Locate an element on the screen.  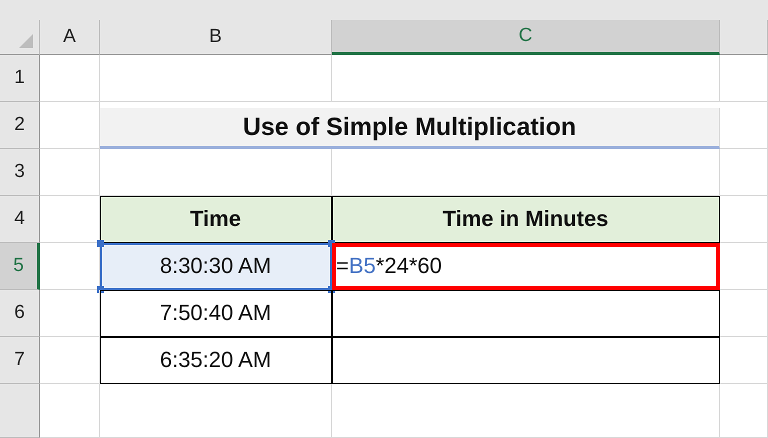
row-header: 5 is located at coordinates (20, 266).